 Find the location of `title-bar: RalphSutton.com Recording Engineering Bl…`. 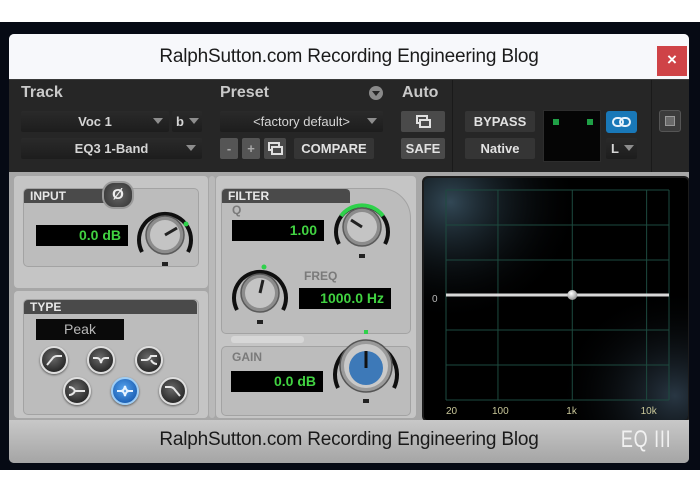

title-bar: RalphSutton.com Recording Engineering Bl… is located at coordinates (349, 56).